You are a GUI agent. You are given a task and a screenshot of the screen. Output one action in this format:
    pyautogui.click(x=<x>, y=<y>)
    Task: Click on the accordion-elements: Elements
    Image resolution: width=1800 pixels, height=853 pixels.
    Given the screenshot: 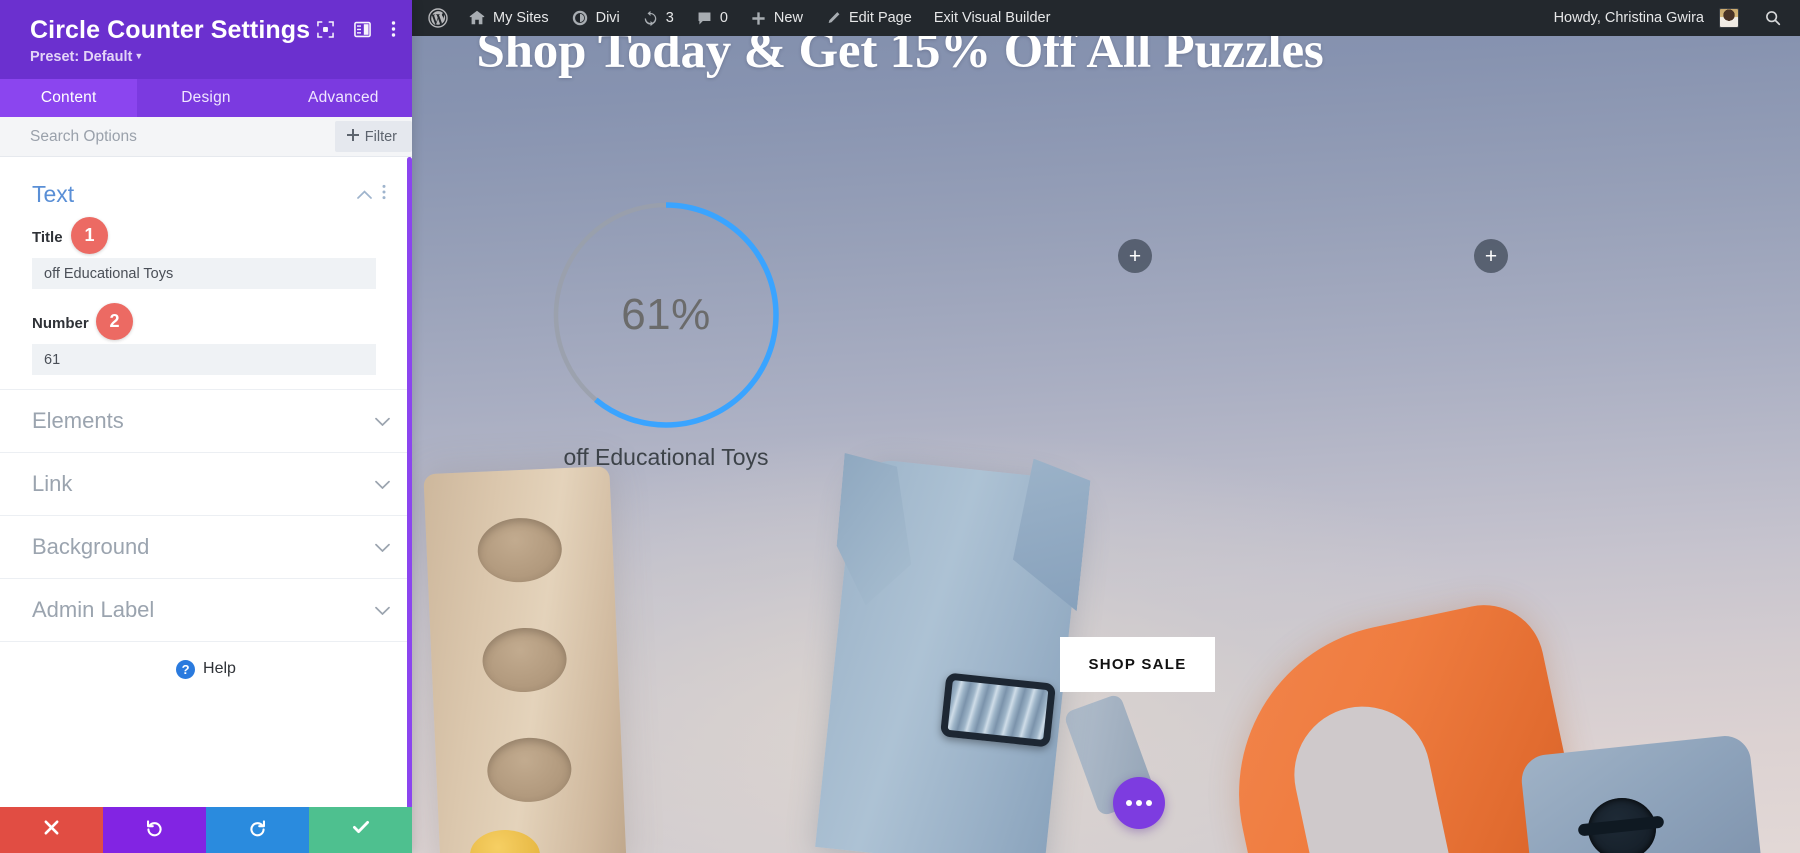 What is the action you would take?
    pyautogui.click(x=206, y=421)
    